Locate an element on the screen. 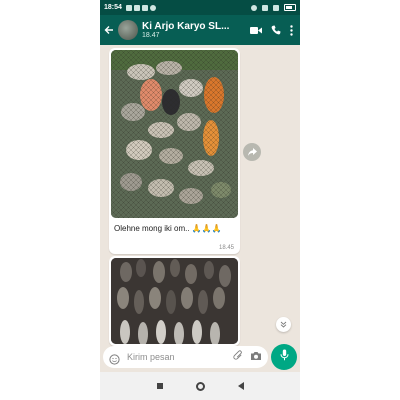 This screenshot has width=400, height=400. scroll-down-icon is located at coordinates (283, 324).